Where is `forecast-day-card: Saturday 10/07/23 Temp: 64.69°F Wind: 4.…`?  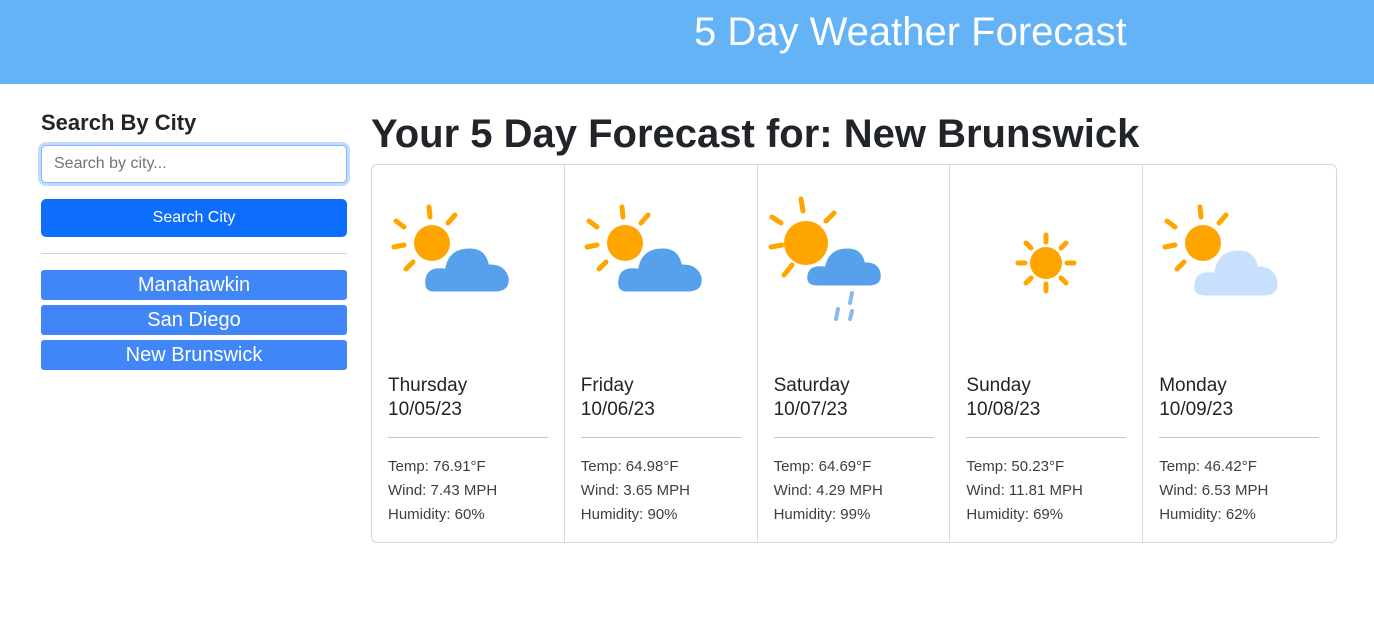 forecast-day-card: Saturday 10/07/23 Temp: 64.69°F Wind: 4.… is located at coordinates (854, 353).